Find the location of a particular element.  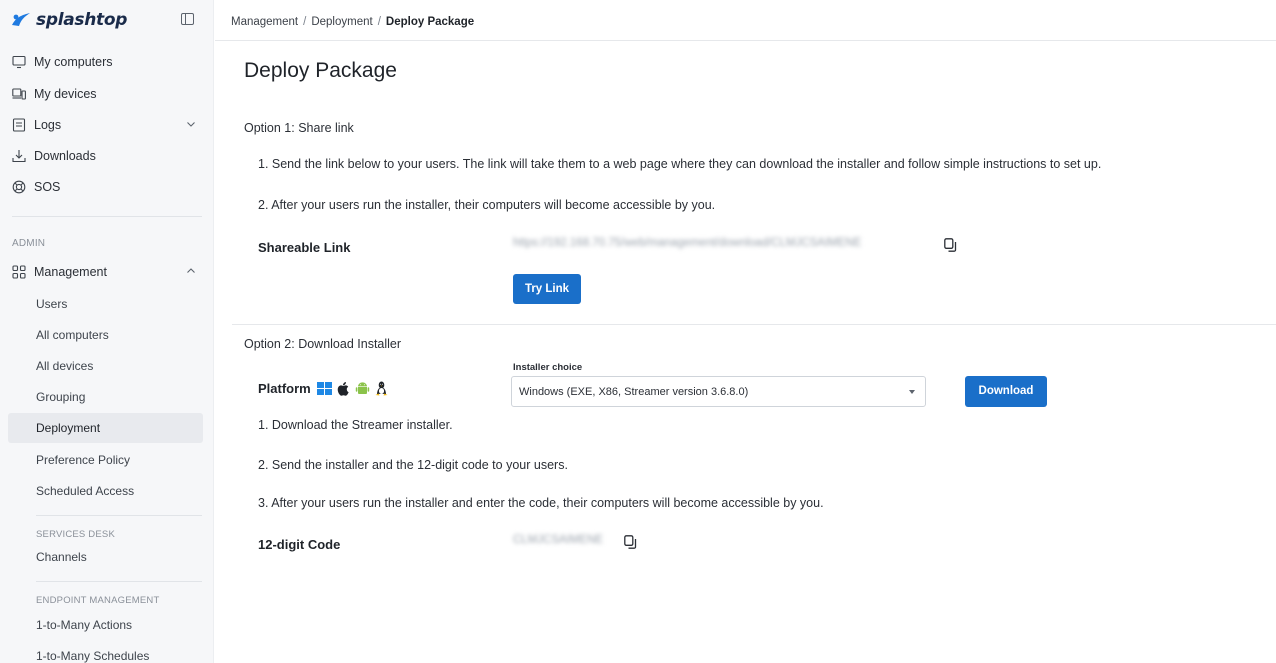

download-icon is located at coordinates (19, 156).